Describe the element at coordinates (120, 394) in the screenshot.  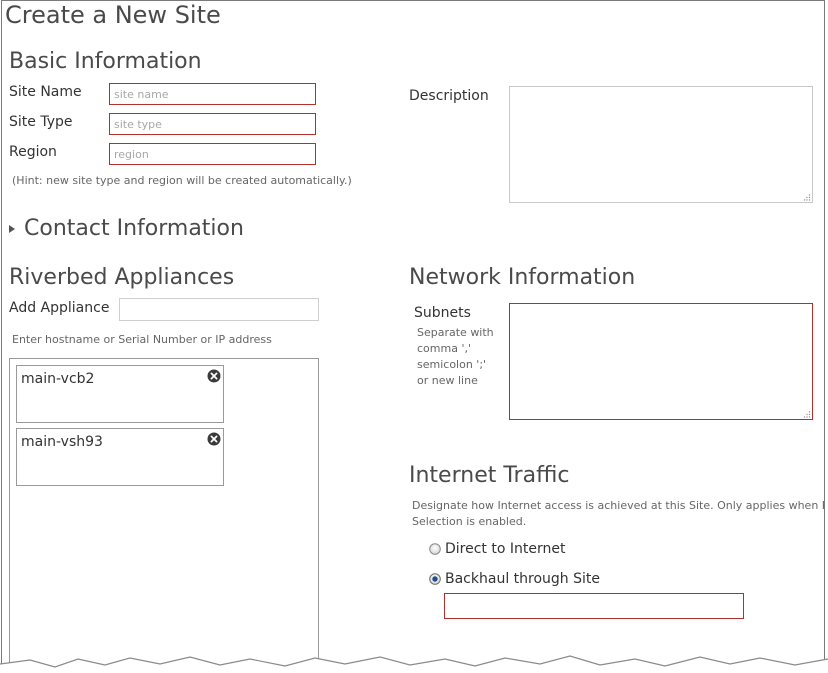
I see `appliance-card: main-vcb2` at that location.